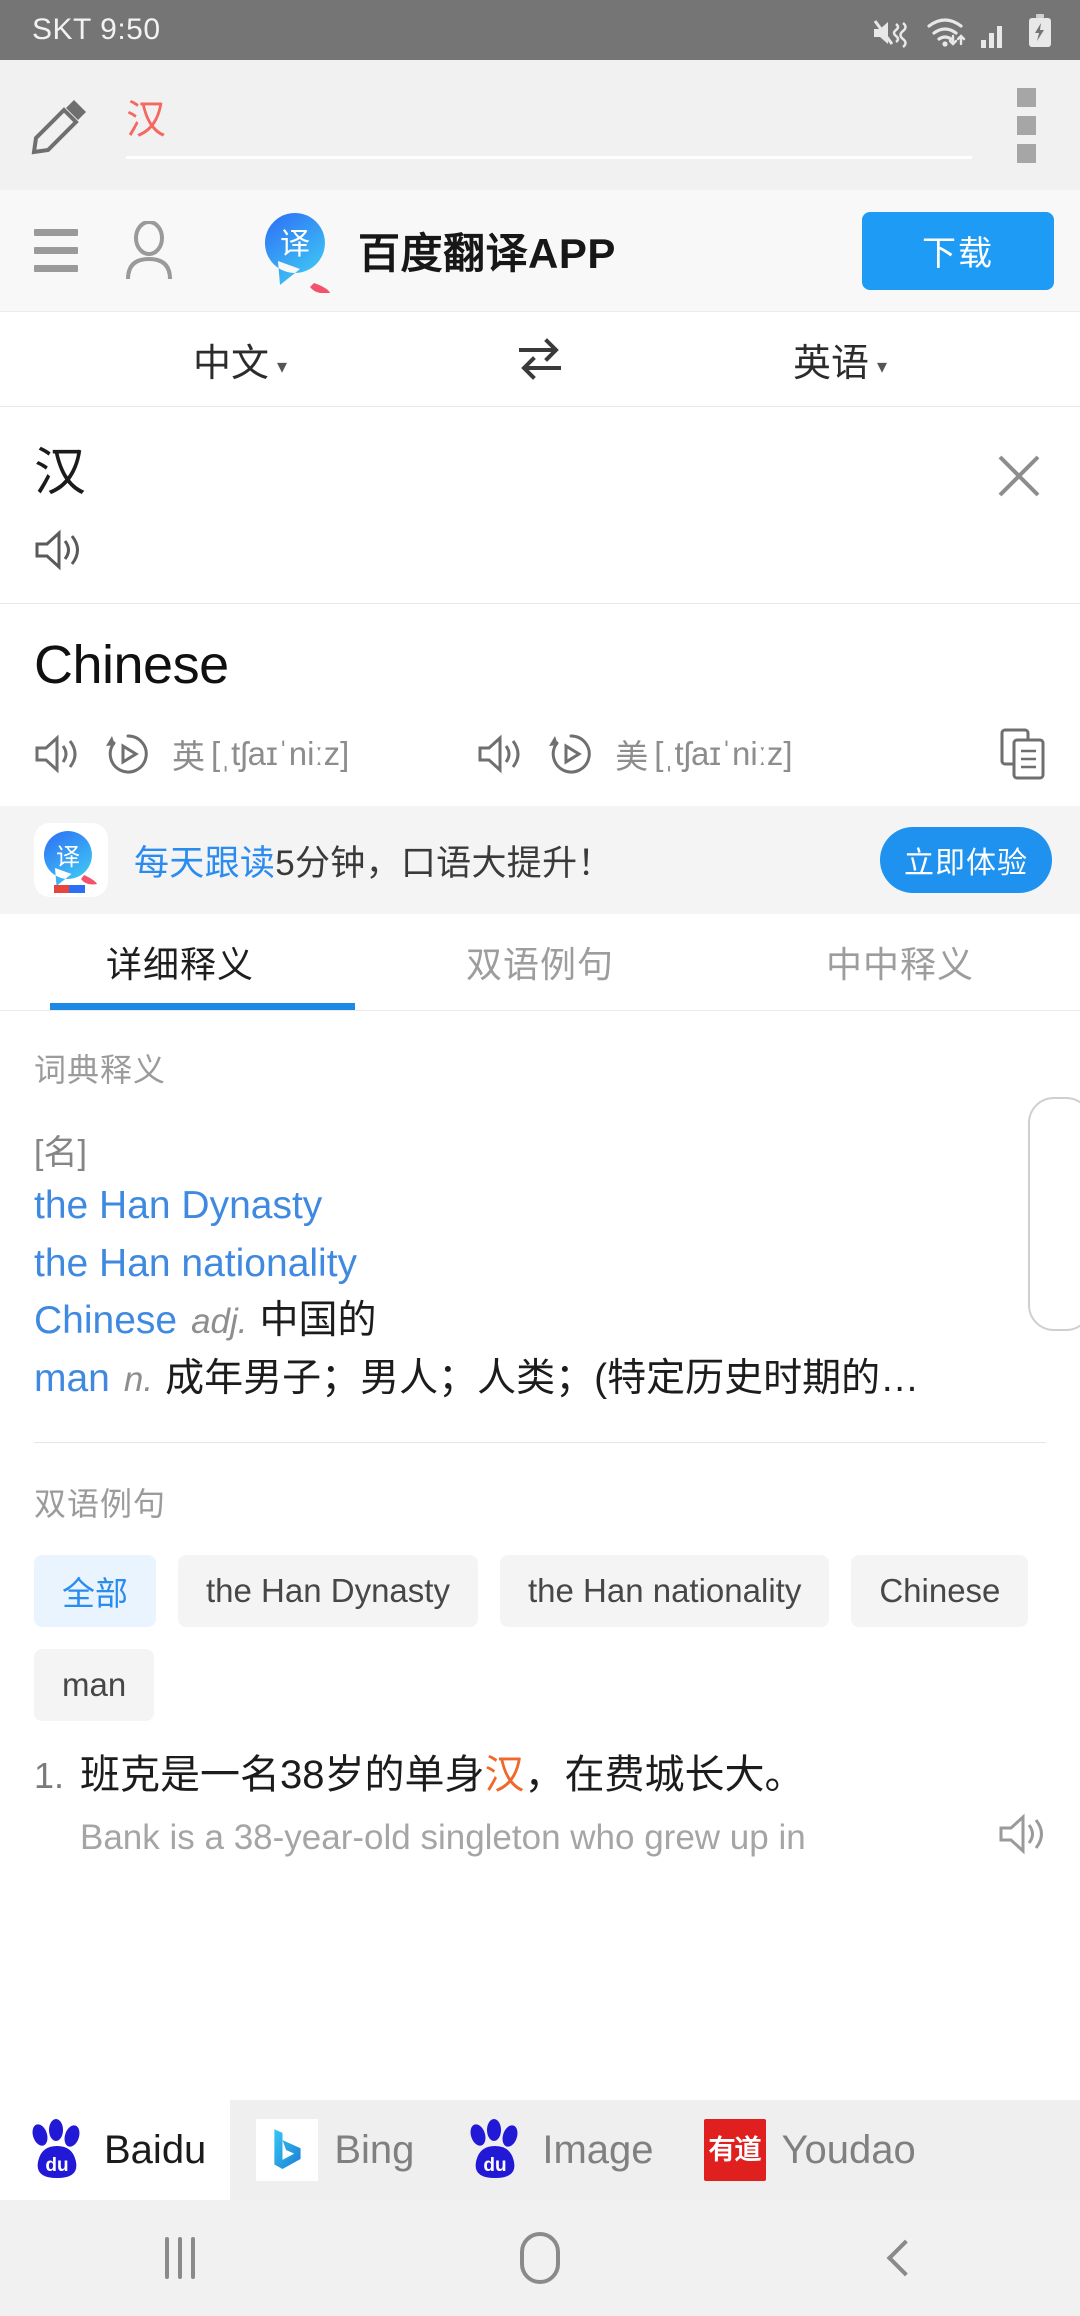  I want to click on youdao-glyph: 有道, so click(734, 2150).